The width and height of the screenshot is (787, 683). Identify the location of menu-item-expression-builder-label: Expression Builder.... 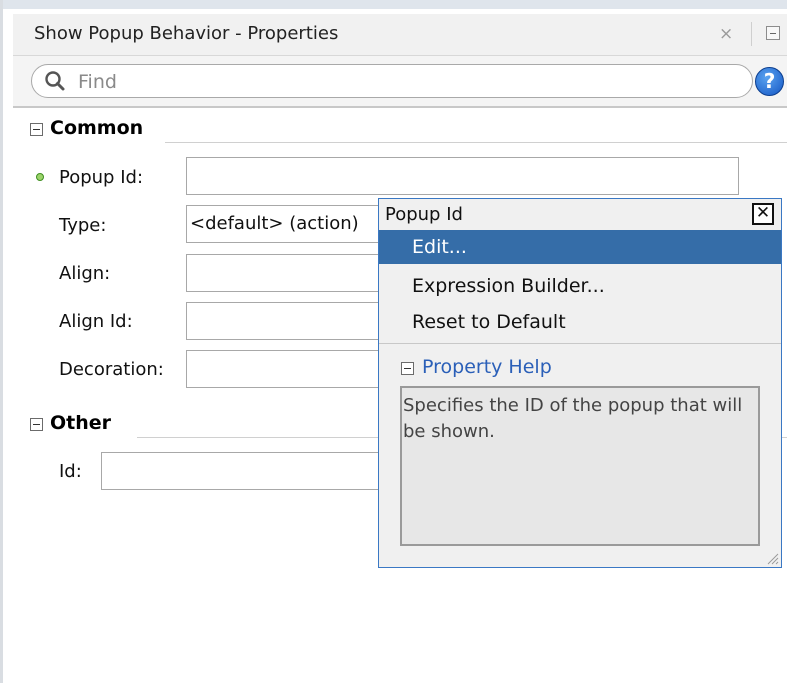
(508, 286).